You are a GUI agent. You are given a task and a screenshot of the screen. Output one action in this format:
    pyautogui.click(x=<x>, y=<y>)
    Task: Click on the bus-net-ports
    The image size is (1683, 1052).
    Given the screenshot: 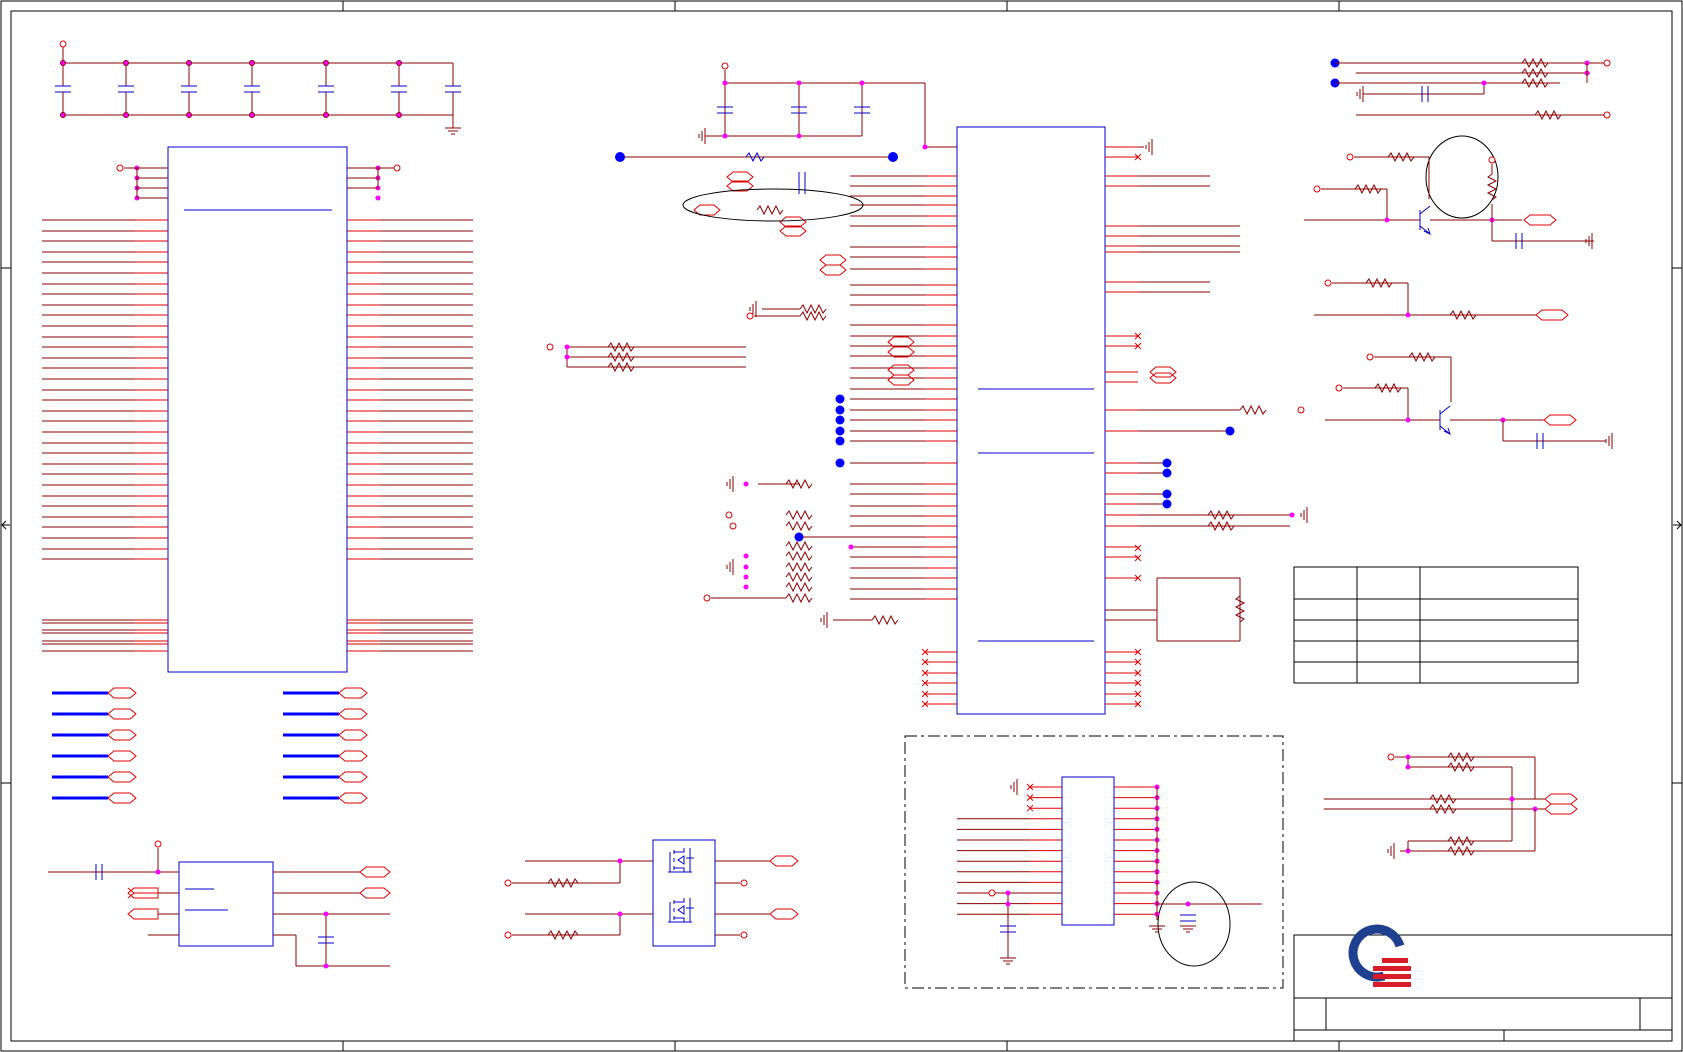 What is the action you would take?
    pyautogui.click(x=210, y=745)
    